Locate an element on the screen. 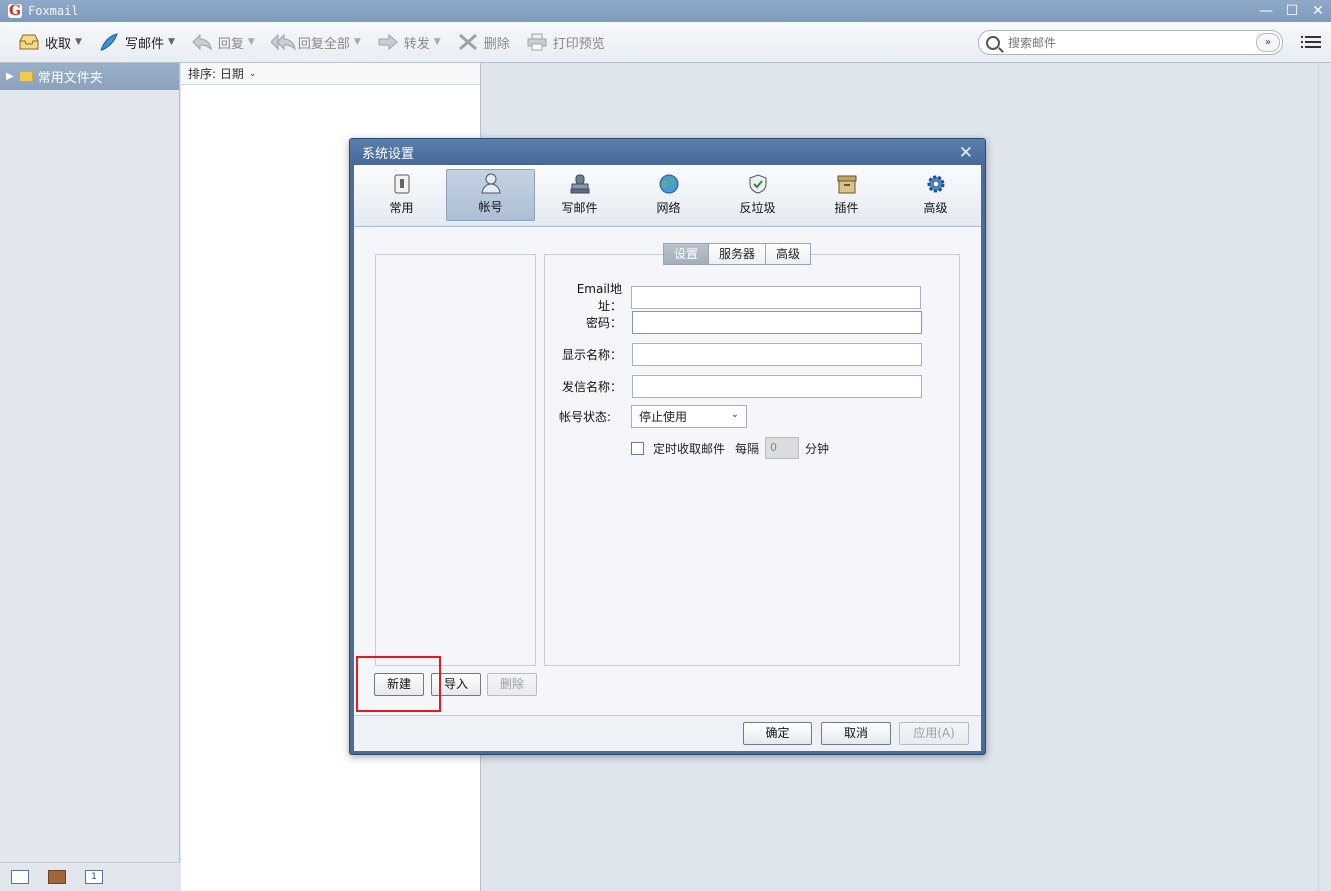  account-status-select: 停止使用 ⌄ is located at coordinates (689, 416).